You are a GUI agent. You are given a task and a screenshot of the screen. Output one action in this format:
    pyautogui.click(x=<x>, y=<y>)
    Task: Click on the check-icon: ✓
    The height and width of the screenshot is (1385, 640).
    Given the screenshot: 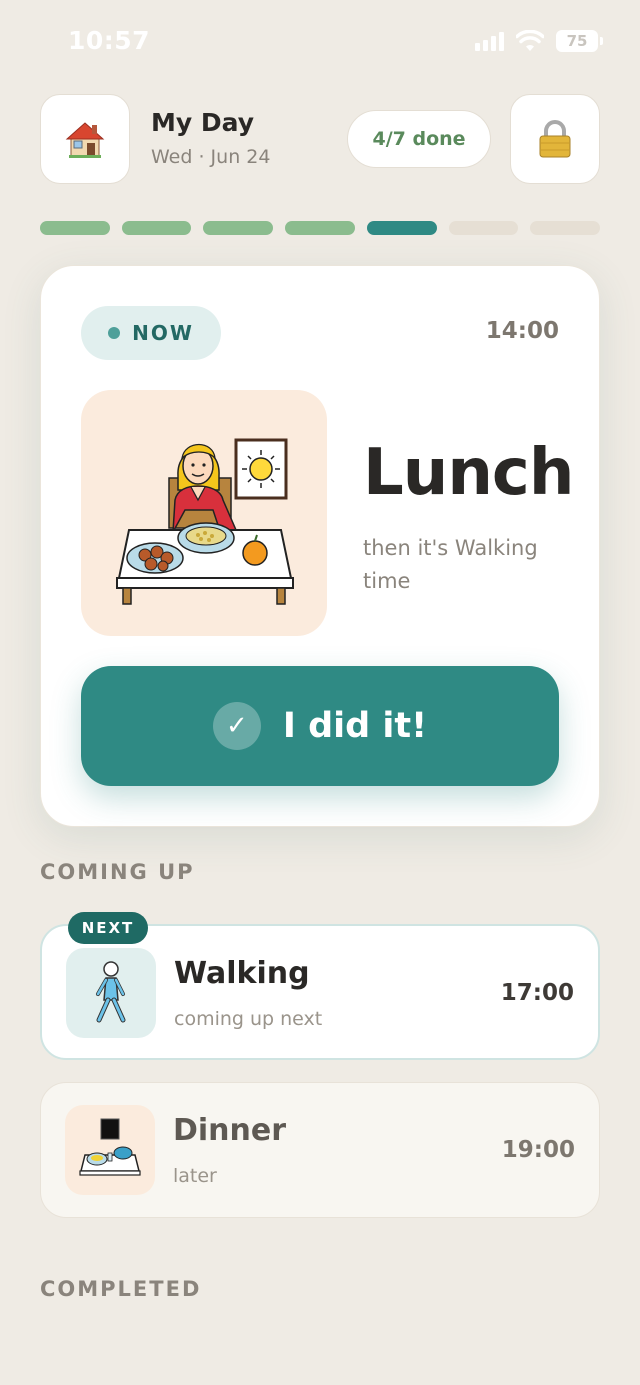 What is the action you would take?
    pyautogui.click(x=236, y=726)
    